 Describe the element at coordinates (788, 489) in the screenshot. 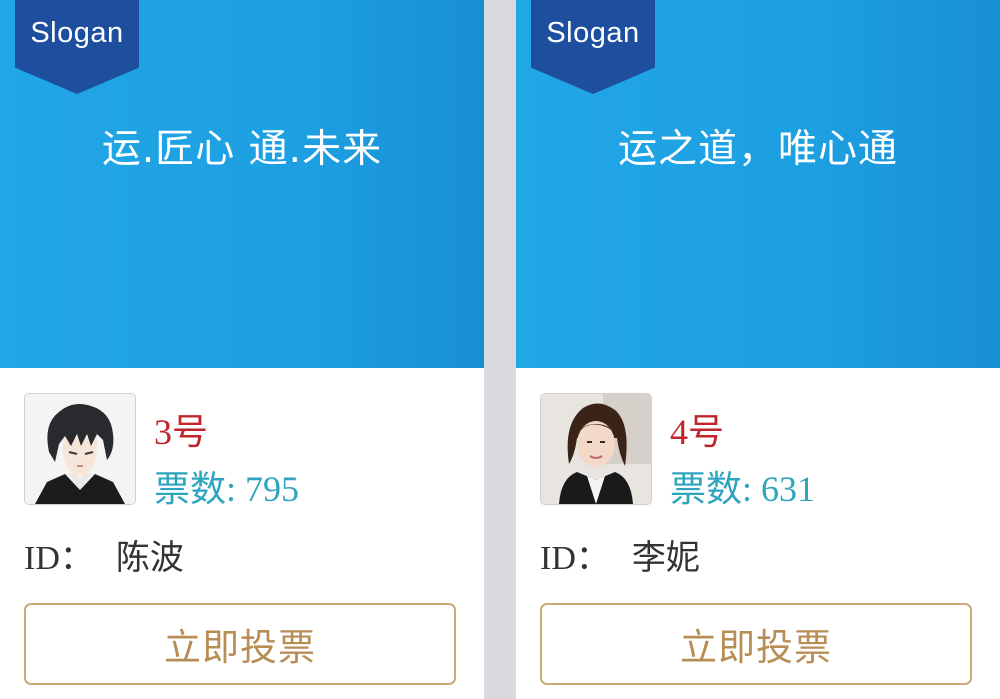

I see `votes-value: 631` at that location.